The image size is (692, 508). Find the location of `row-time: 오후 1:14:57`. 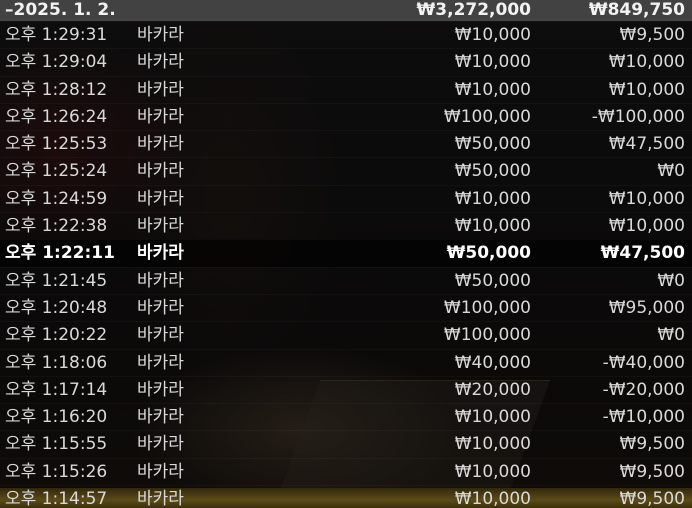

row-time: 오후 1:14:57 is located at coordinates (56, 498).